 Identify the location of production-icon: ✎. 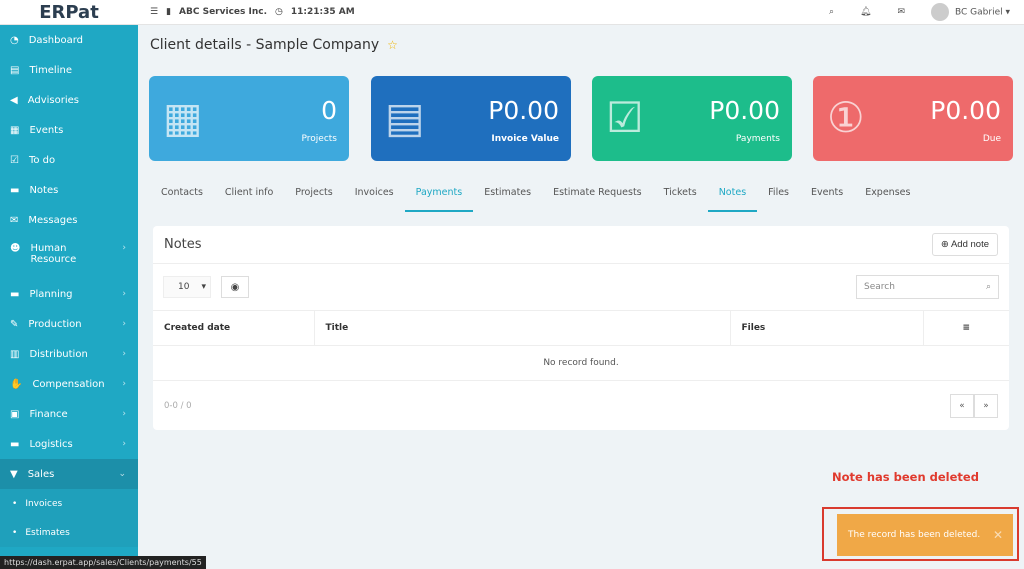
(14, 324).